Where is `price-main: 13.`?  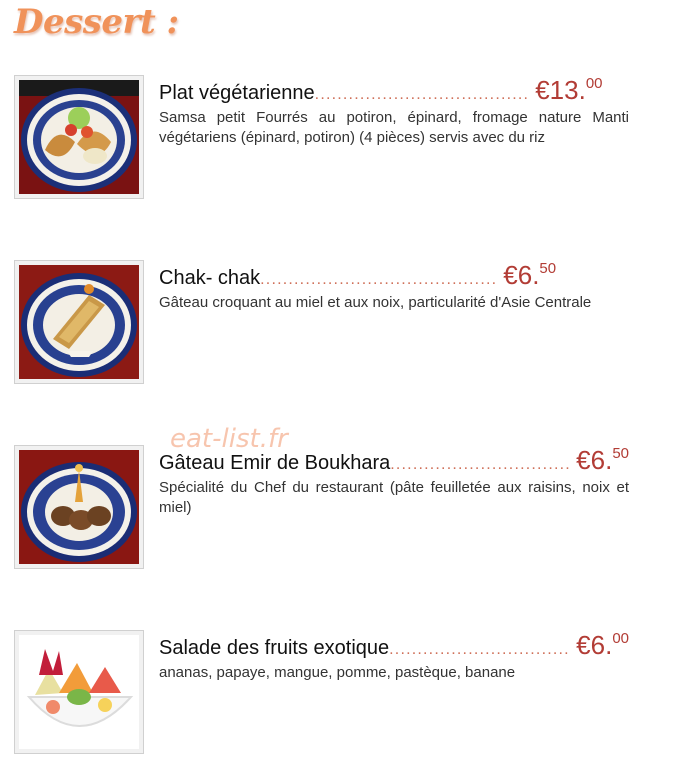 price-main: 13. is located at coordinates (567, 90).